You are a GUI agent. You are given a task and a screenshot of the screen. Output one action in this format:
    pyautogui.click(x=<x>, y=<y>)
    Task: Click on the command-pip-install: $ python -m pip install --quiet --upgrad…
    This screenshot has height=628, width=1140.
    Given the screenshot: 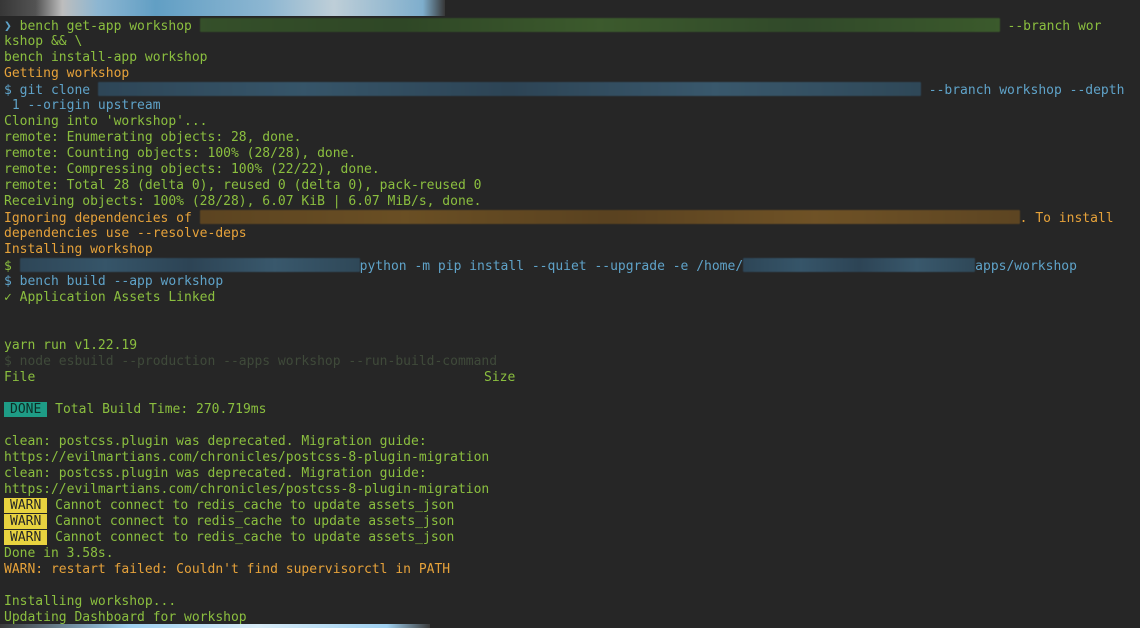 What is the action you would take?
    pyautogui.click(x=540, y=266)
    